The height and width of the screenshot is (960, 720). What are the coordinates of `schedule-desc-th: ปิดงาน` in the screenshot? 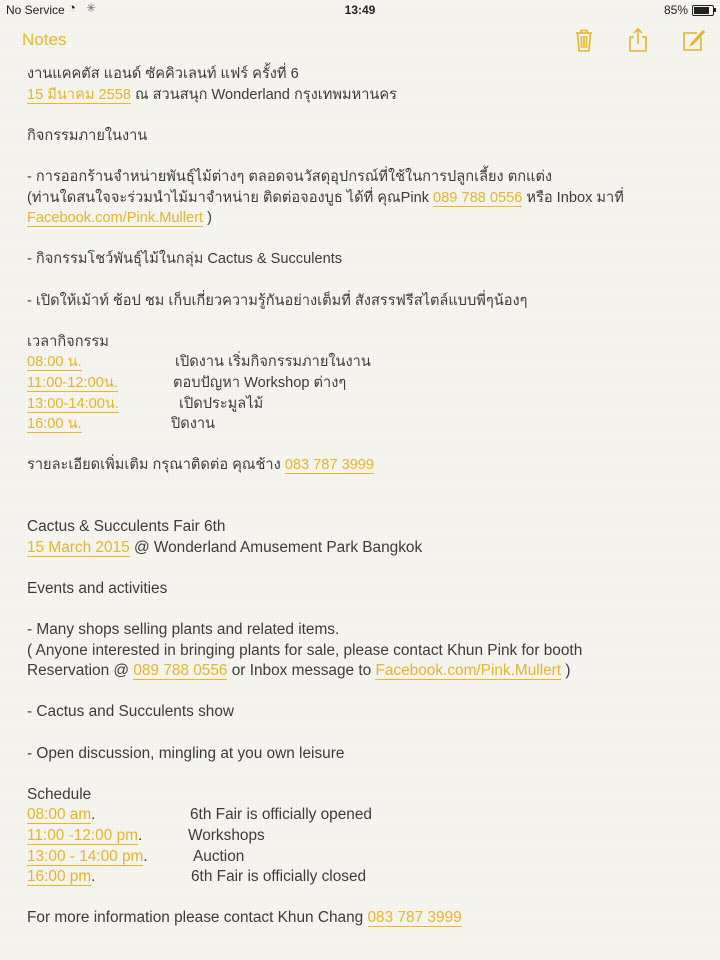 It's located at (193, 424).